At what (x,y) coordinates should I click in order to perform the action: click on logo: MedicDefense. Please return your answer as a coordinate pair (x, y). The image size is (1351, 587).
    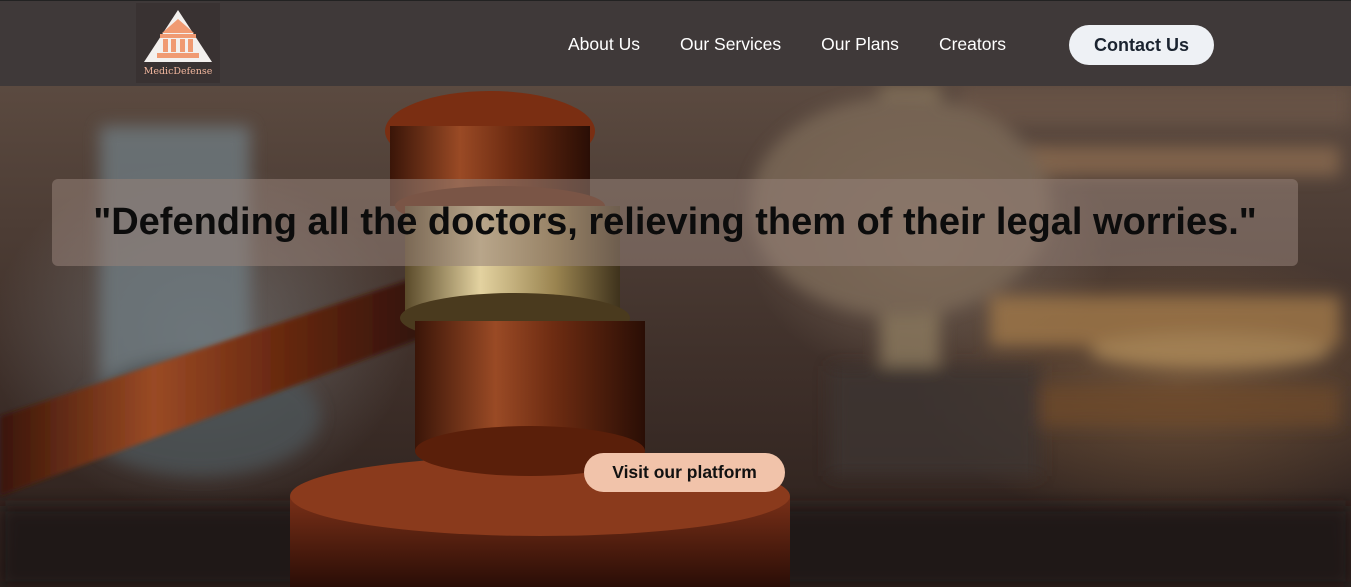
    Looking at the image, I should click on (178, 43).